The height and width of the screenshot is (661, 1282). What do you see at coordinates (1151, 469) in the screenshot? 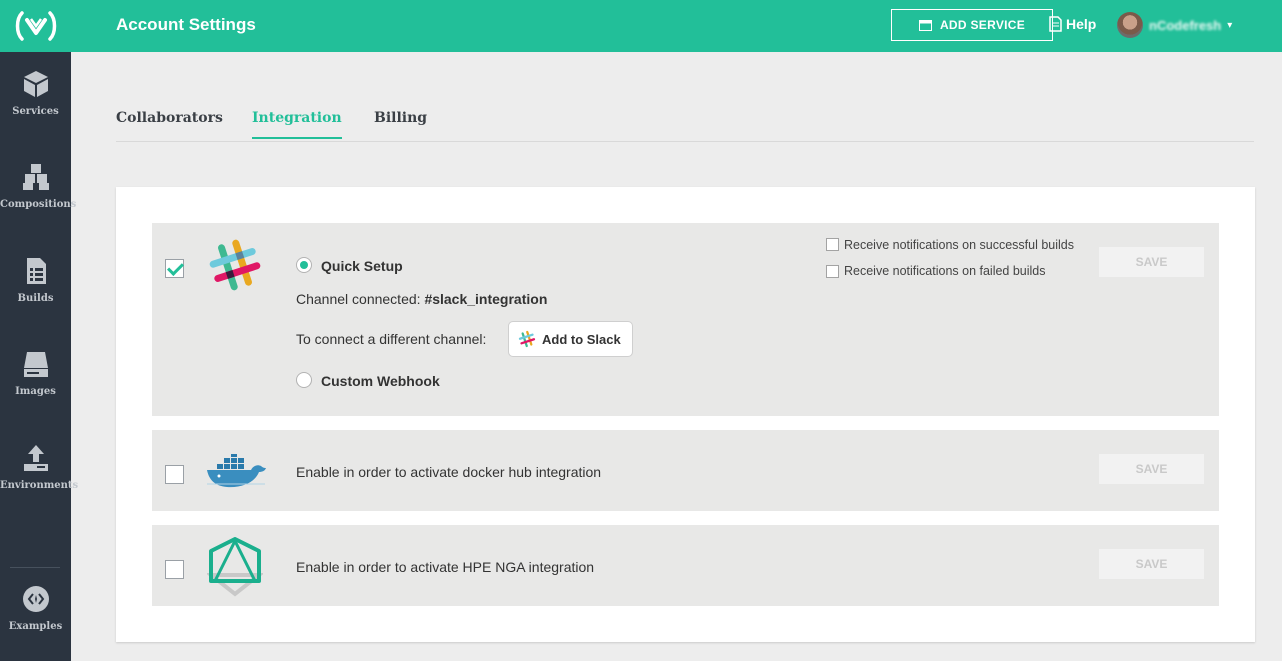
I see `docker-save-button: SAVE` at bounding box center [1151, 469].